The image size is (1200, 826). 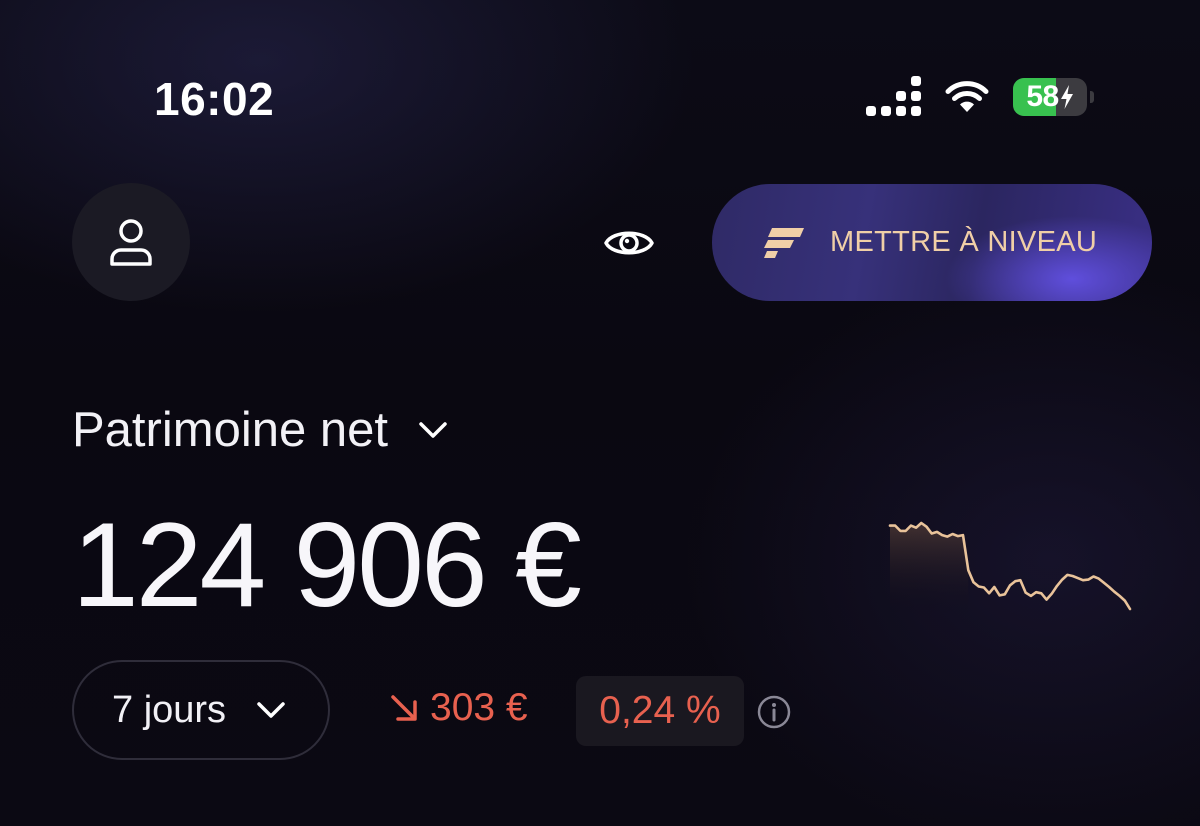 What do you see at coordinates (214, 99) in the screenshot?
I see `status-time: 16:02` at bounding box center [214, 99].